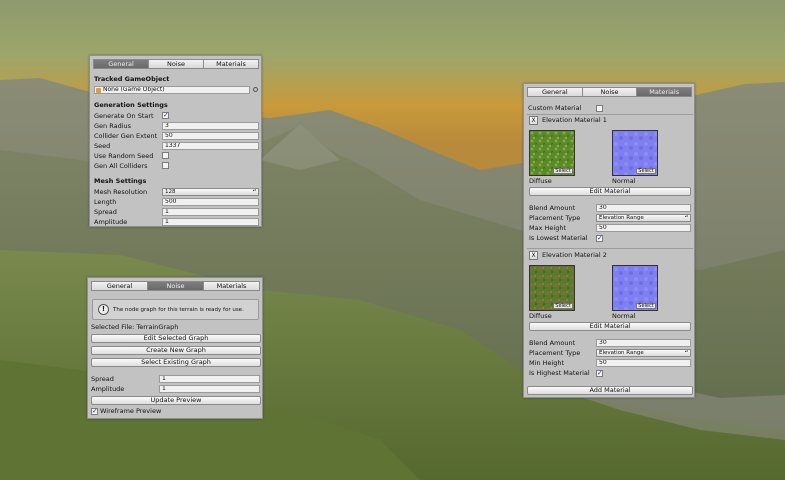  What do you see at coordinates (563, 306) in the screenshot?
I see `select-diffuse-2-button: Select` at bounding box center [563, 306].